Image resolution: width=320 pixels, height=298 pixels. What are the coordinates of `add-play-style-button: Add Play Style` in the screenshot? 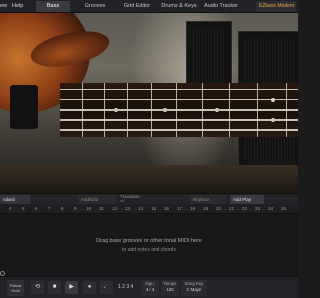 It's located at (247, 203).